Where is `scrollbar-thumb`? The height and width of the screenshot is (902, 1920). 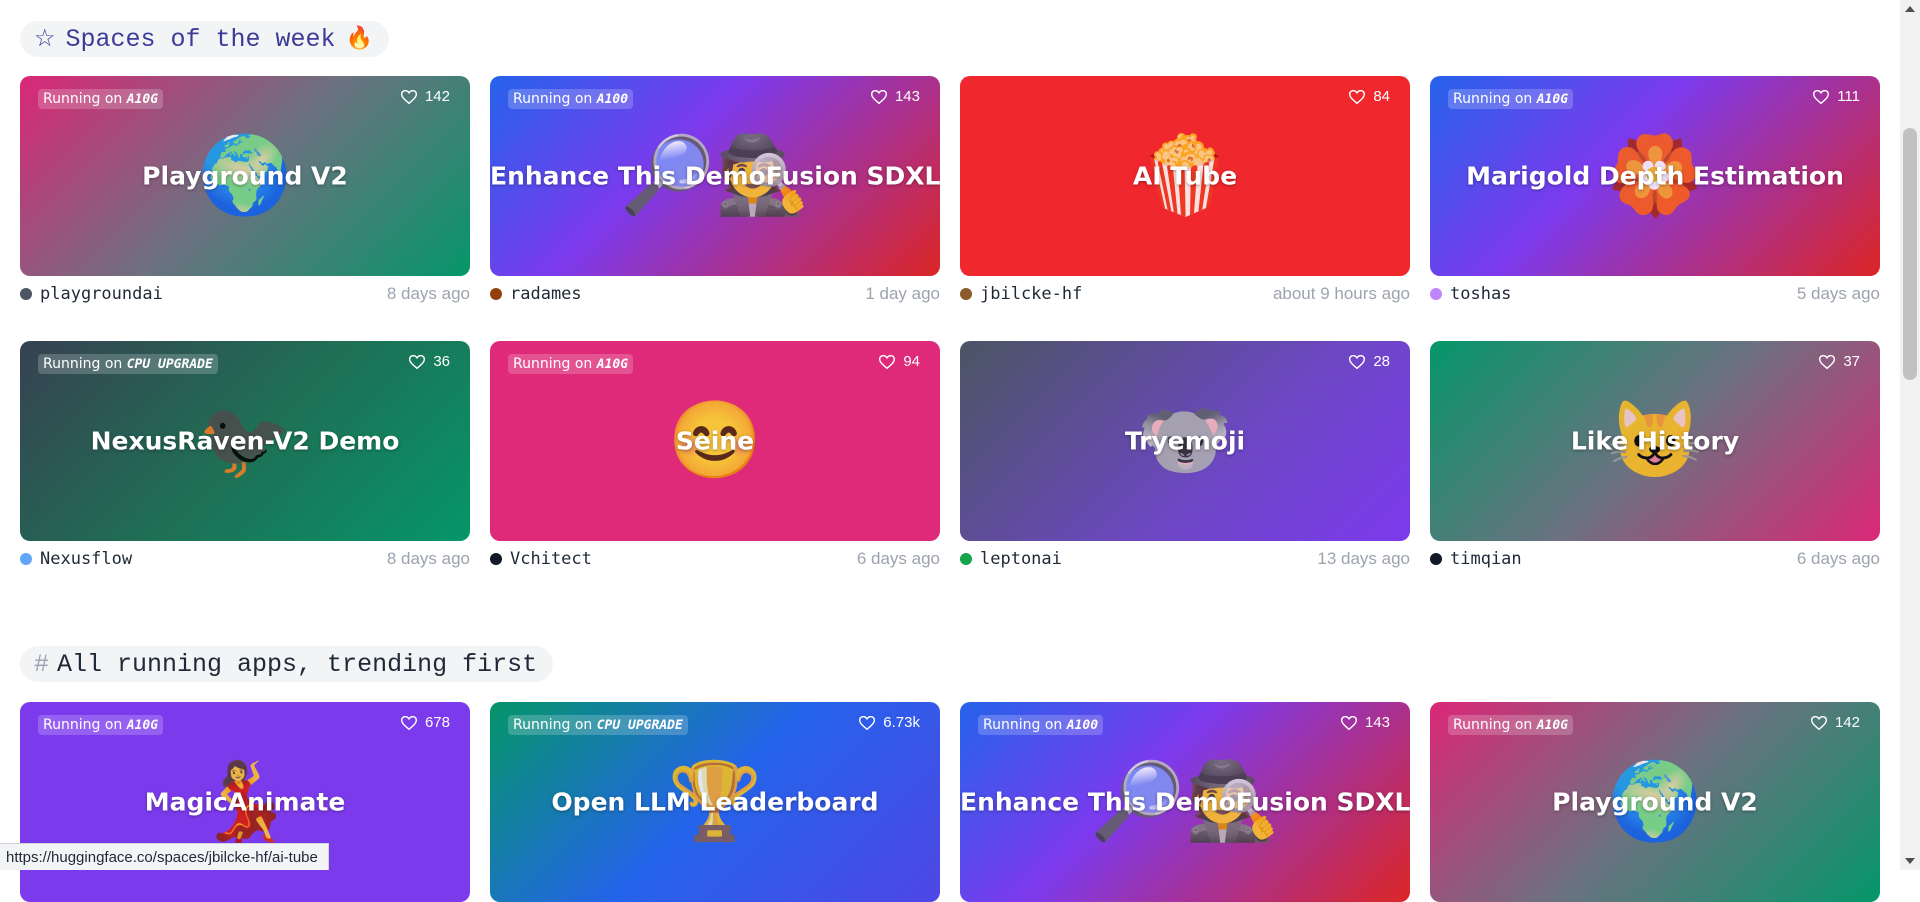 scrollbar-thumb is located at coordinates (1910, 254).